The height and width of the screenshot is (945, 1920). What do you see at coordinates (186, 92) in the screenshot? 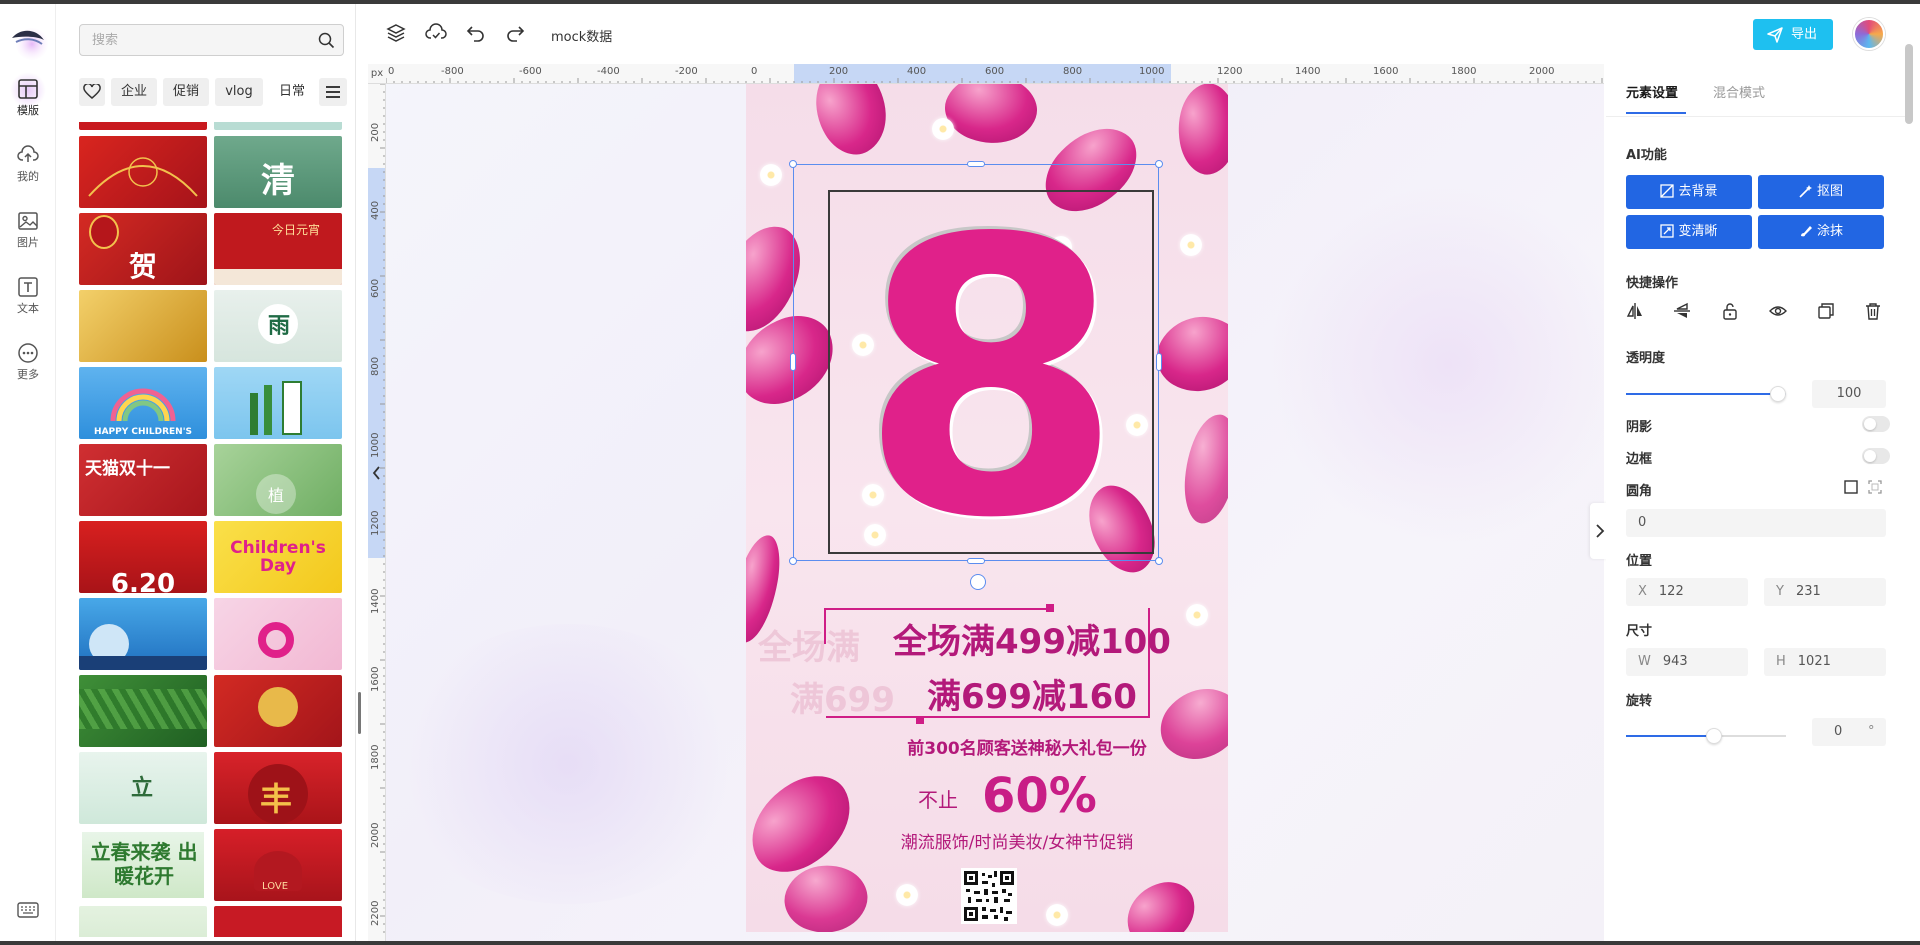
I see `tag-promotion: 促销` at bounding box center [186, 92].